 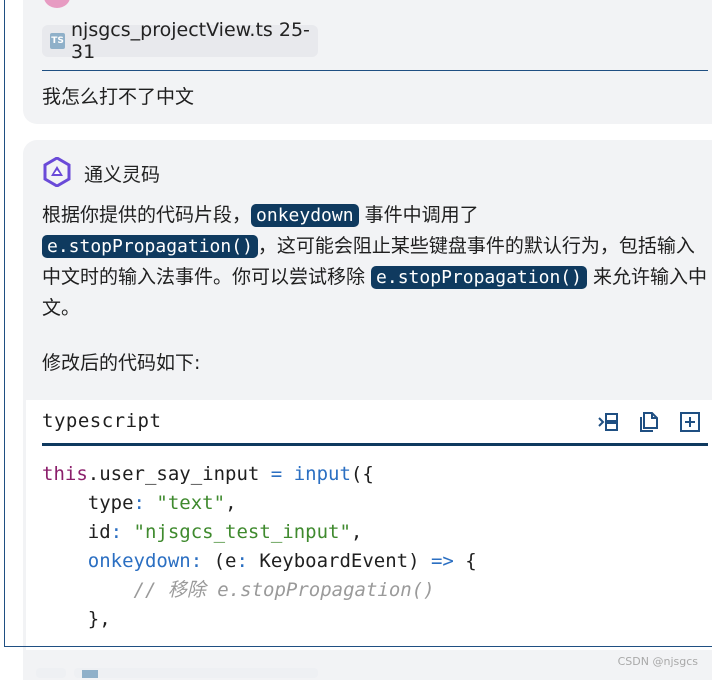 What do you see at coordinates (51, 673) in the screenshot?
I see `partial-chip` at bounding box center [51, 673].